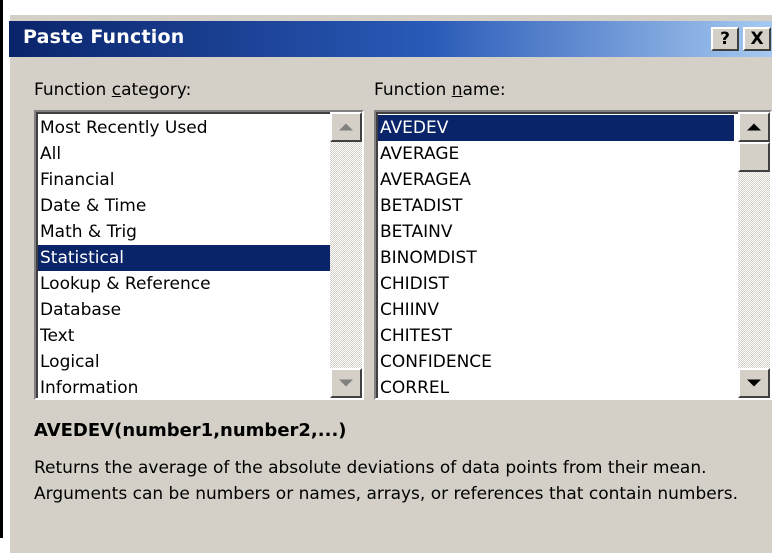 The width and height of the screenshot is (772, 553). What do you see at coordinates (757, 39) in the screenshot?
I see `close-button: X` at bounding box center [757, 39].